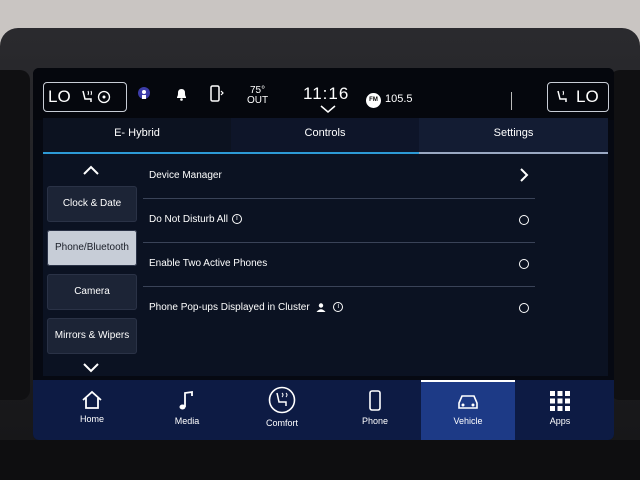 Image resolution: width=640 pixels, height=480 pixels. I want to click on phone-popups-row: Phone Pop-ups Displayed in Cluster i, so click(339, 308).